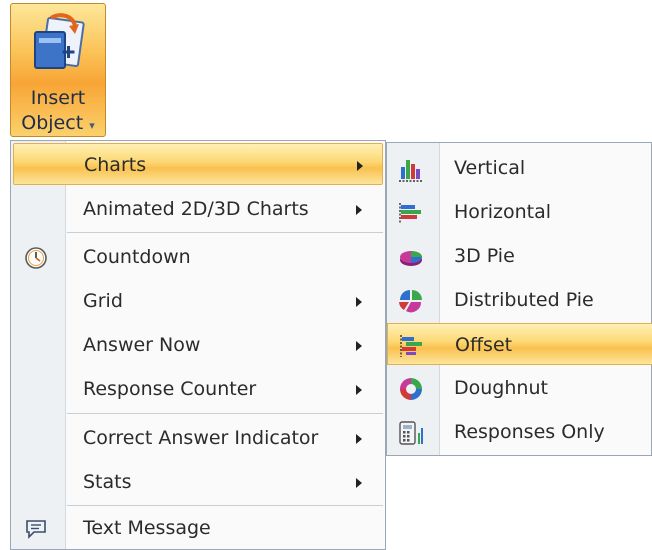 Image resolution: width=652 pixels, height=550 pixels. I want to click on menu-item-grid: Grid, so click(198, 301).